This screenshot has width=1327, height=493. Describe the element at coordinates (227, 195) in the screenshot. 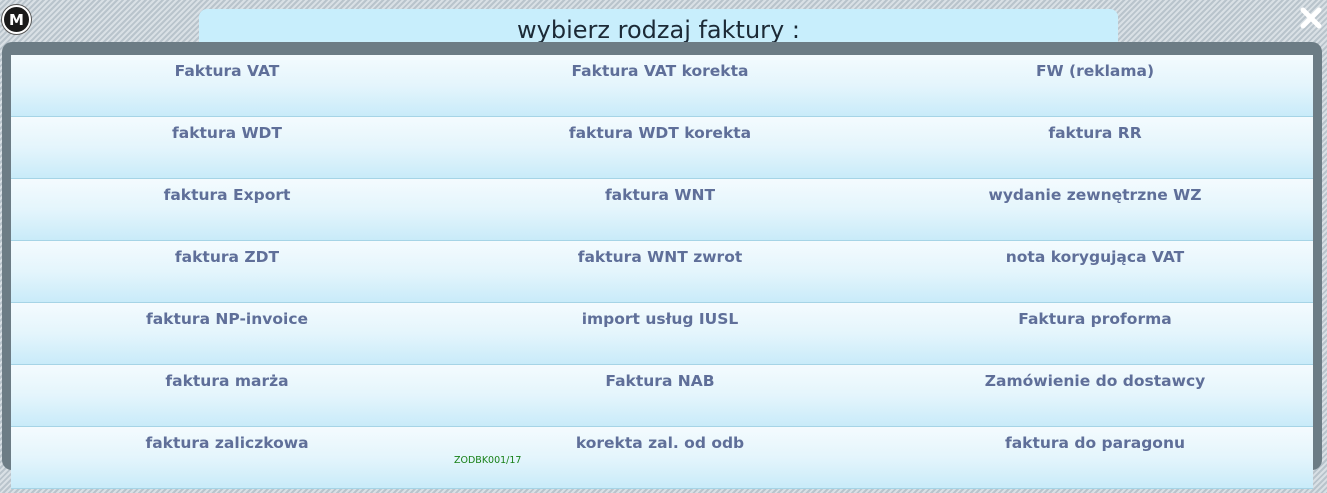

I see `invoice-type-label: faktura Export` at that location.